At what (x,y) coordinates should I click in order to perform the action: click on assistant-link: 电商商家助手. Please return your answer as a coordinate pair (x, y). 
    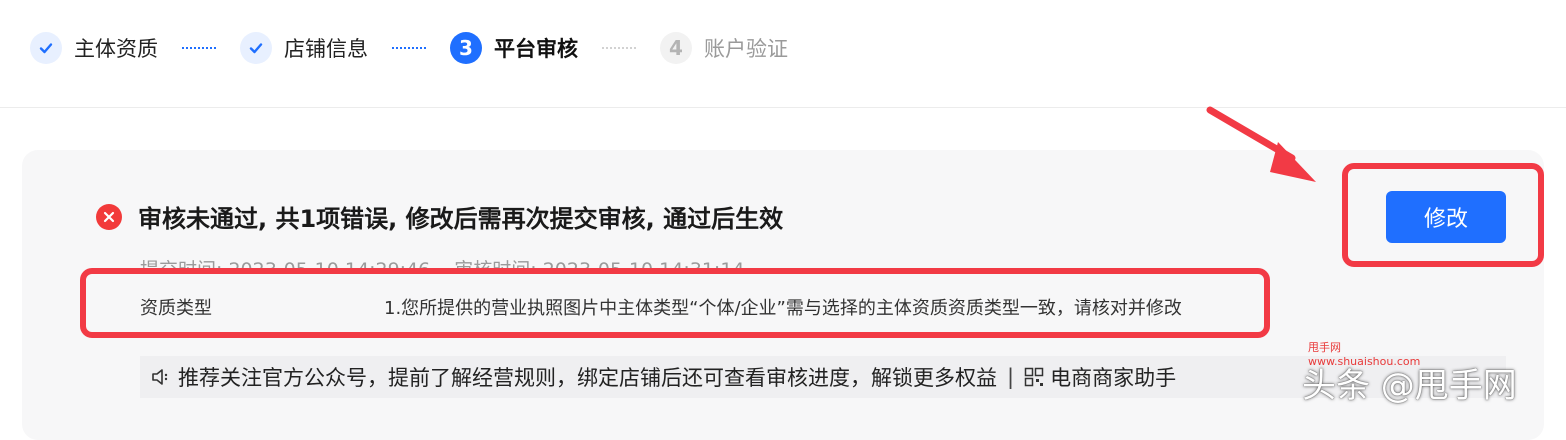
    Looking at the image, I should click on (1113, 377).